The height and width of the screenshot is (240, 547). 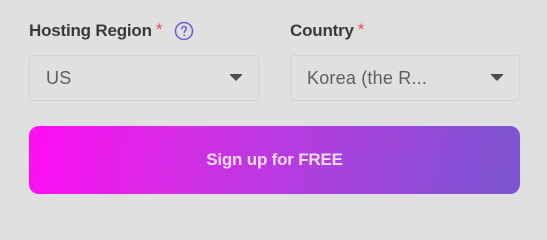 I want to click on country-label-row: Country *, so click(x=327, y=31).